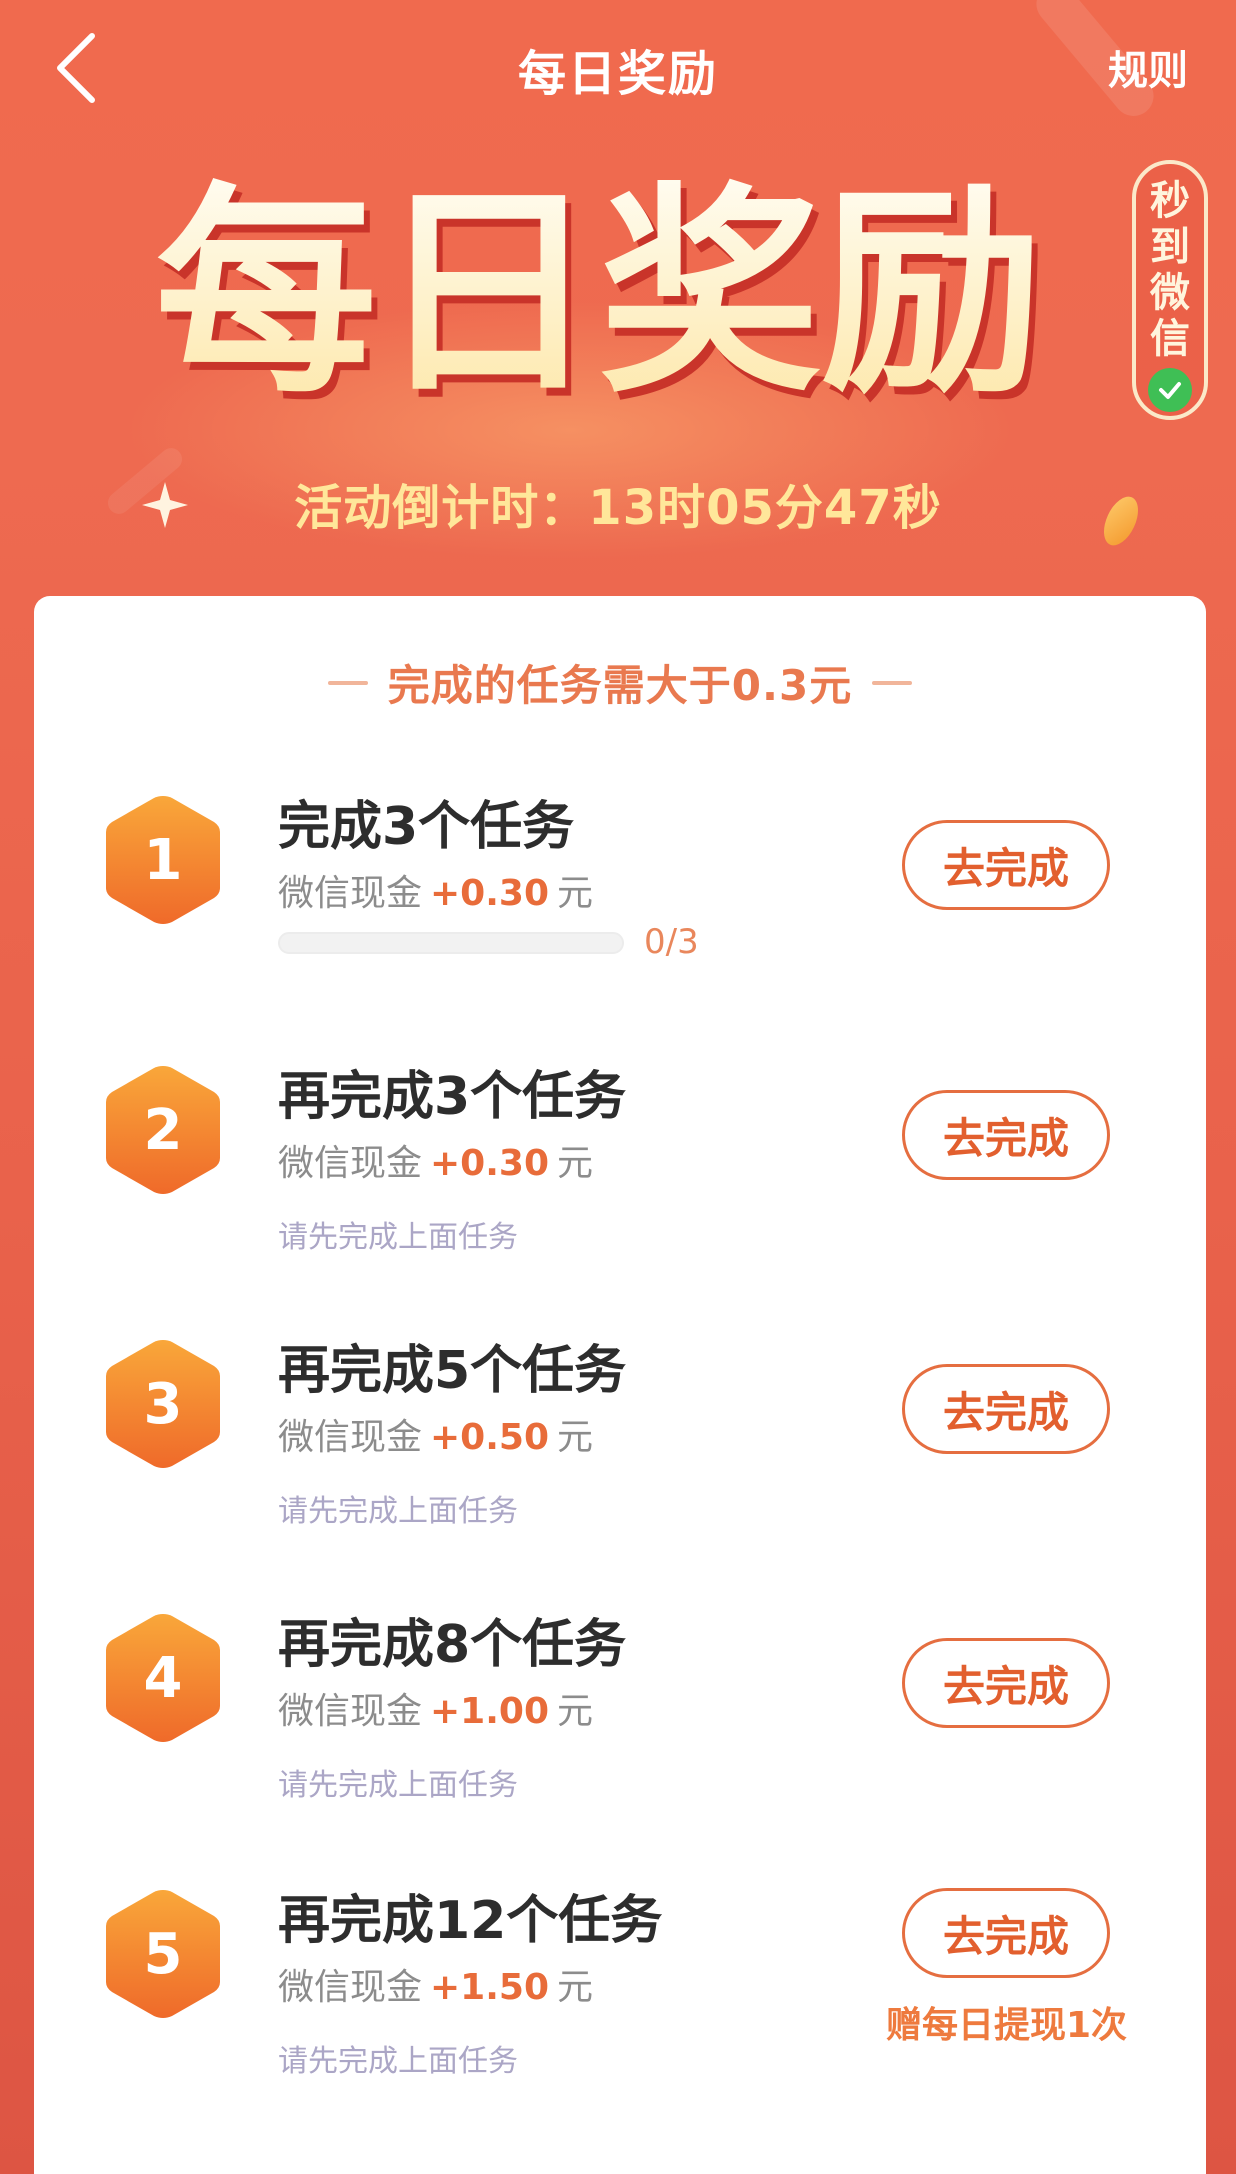 Image resolution: width=1236 pixels, height=2174 pixels. Describe the element at coordinates (599, 294) in the screenshot. I see `hero-title-text: 每日奖励` at that location.